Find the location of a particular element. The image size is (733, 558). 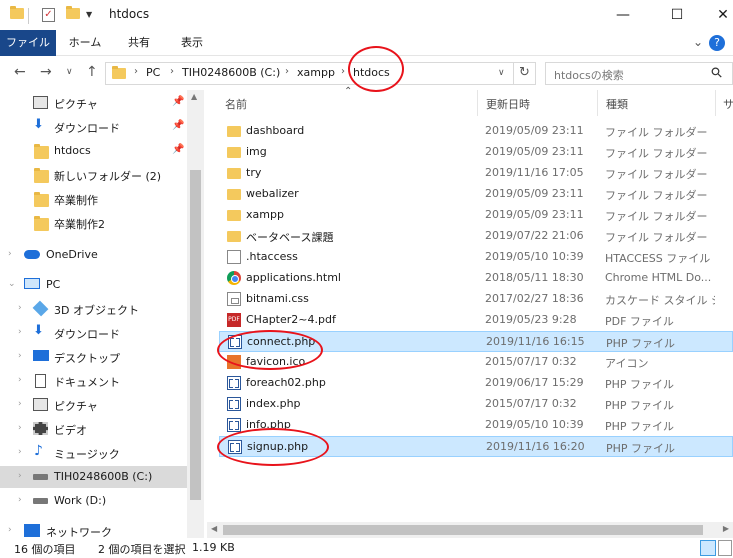

up-arrow-icon: ↑ is located at coordinates (92, 72).